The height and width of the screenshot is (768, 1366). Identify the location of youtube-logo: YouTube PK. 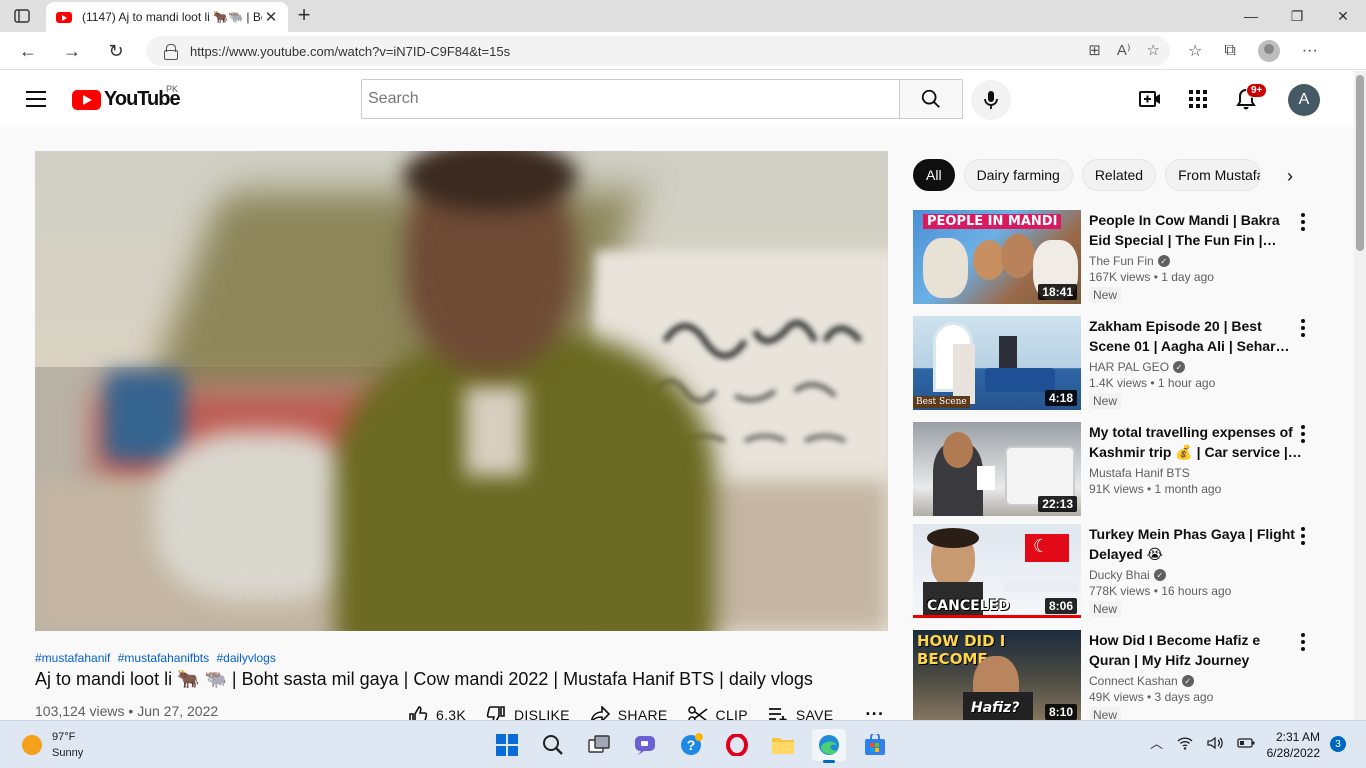
(126, 97).